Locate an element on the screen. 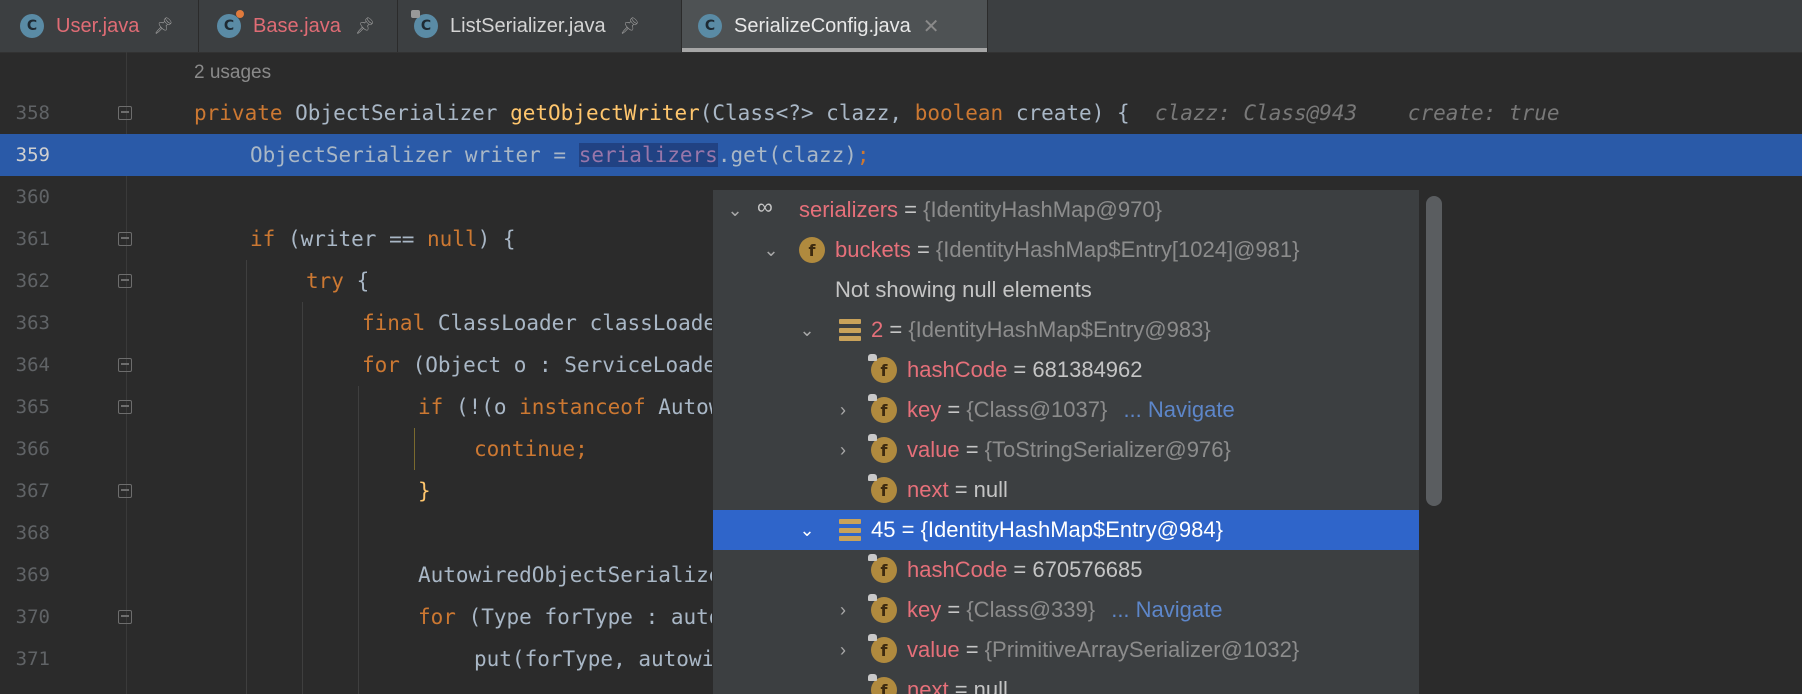 This screenshot has width=1802, height=694. tree-row-serializers: ⌄ ∞ serializers = {IdentityHashMap@970} is located at coordinates (1066, 210).